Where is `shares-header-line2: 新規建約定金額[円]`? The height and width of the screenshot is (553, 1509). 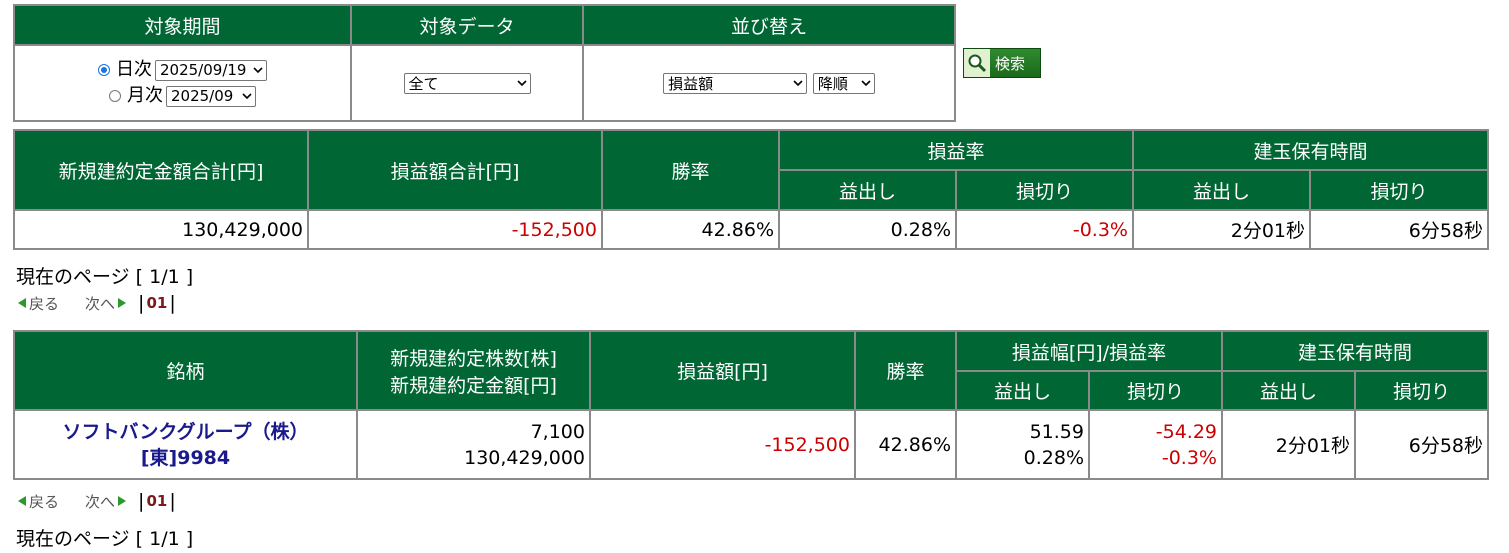 shares-header-line2: 新規建約定金額[円] is located at coordinates (473, 385).